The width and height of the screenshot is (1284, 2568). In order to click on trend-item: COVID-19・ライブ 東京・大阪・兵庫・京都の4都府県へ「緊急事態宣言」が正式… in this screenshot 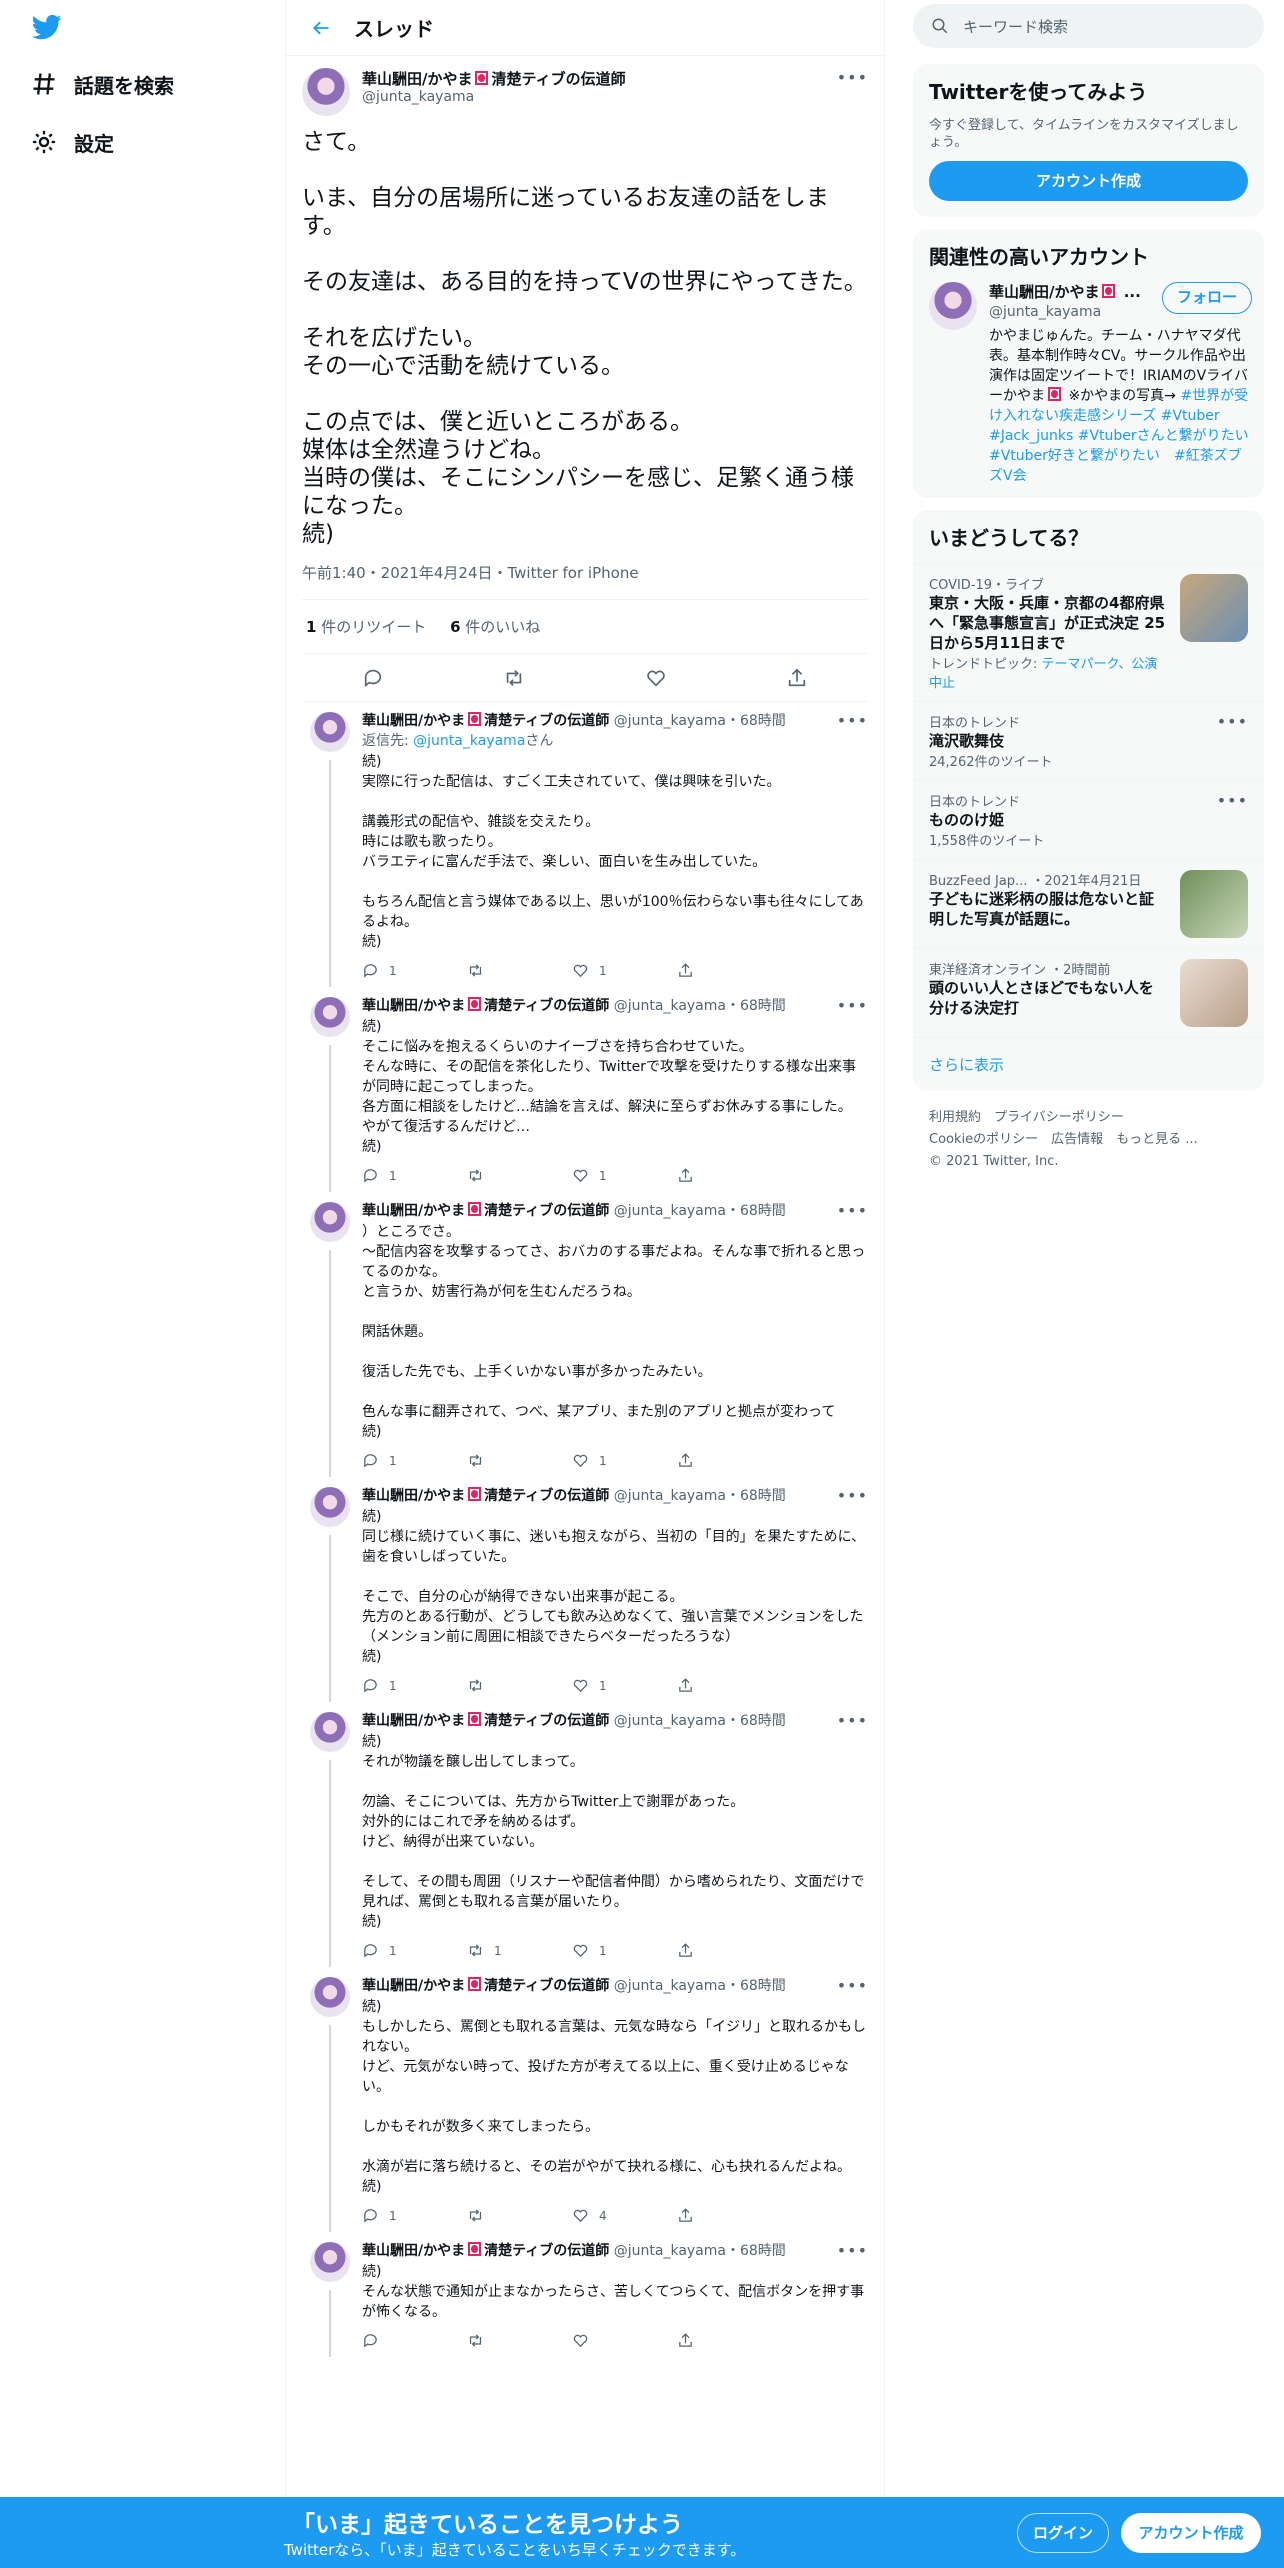, I will do `click(1088, 632)`.